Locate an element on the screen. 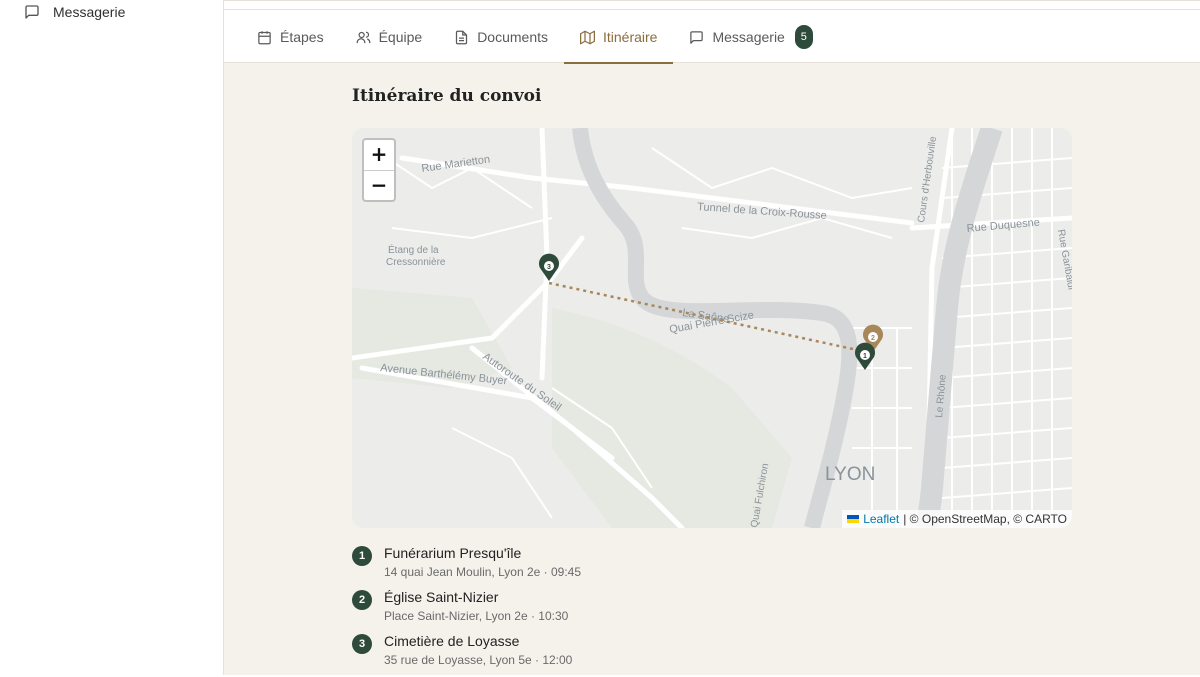 Image resolution: width=1200 pixels, height=677 pixels. map-attribution: Leaflet | © OpenStreetMap, © CARTO is located at coordinates (957, 519).